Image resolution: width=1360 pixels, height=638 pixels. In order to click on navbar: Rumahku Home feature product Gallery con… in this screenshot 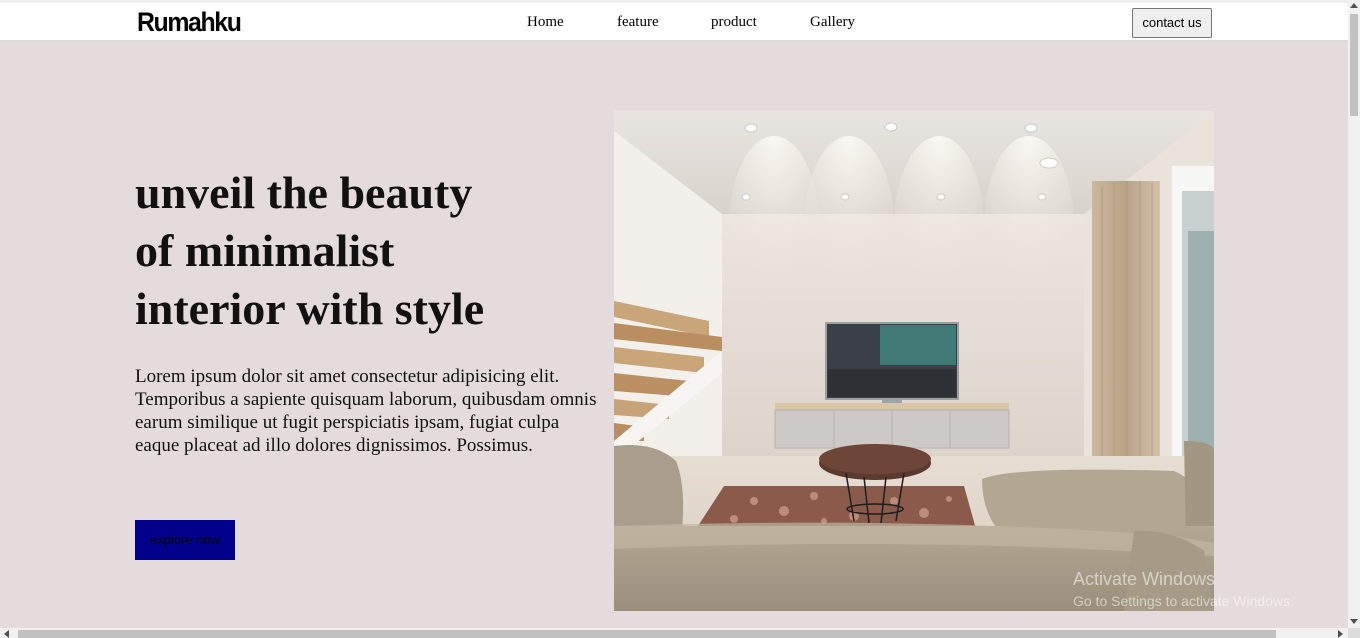, I will do `click(674, 20)`.